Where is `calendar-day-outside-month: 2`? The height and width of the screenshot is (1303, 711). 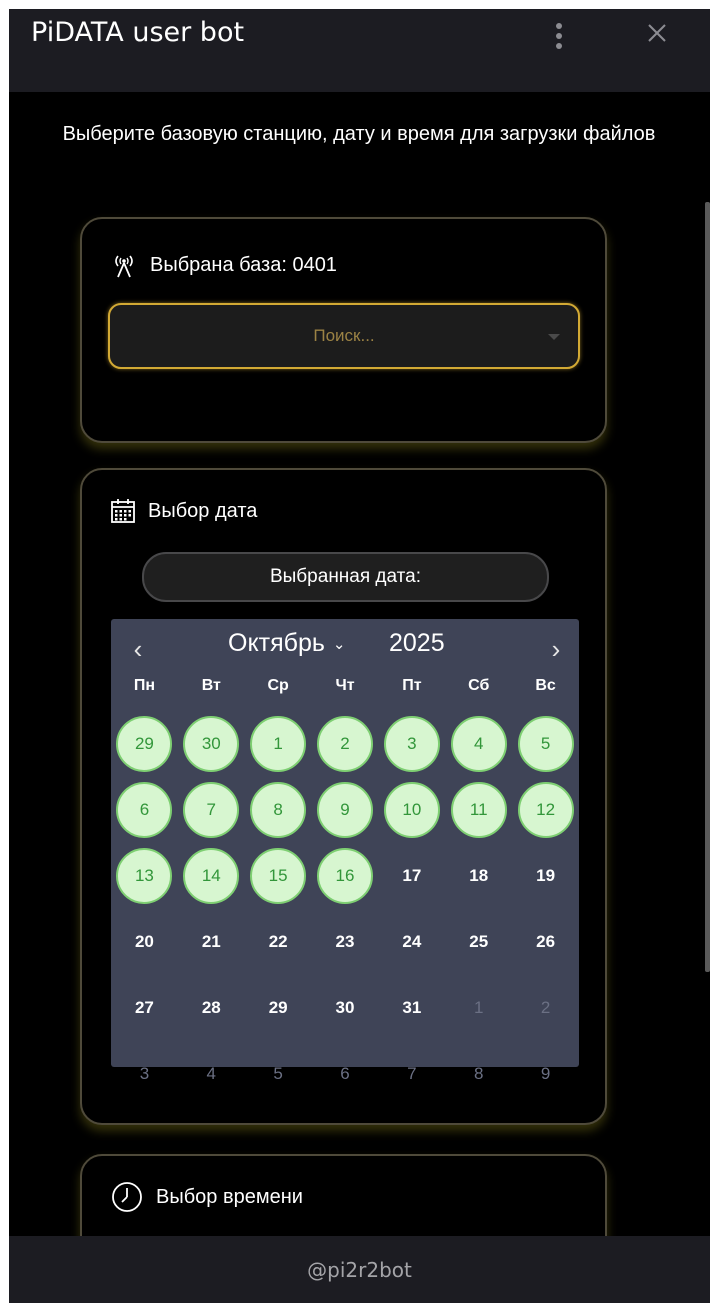 calendar-day-outside-month: 2 is located at coordinates (545, 1008).